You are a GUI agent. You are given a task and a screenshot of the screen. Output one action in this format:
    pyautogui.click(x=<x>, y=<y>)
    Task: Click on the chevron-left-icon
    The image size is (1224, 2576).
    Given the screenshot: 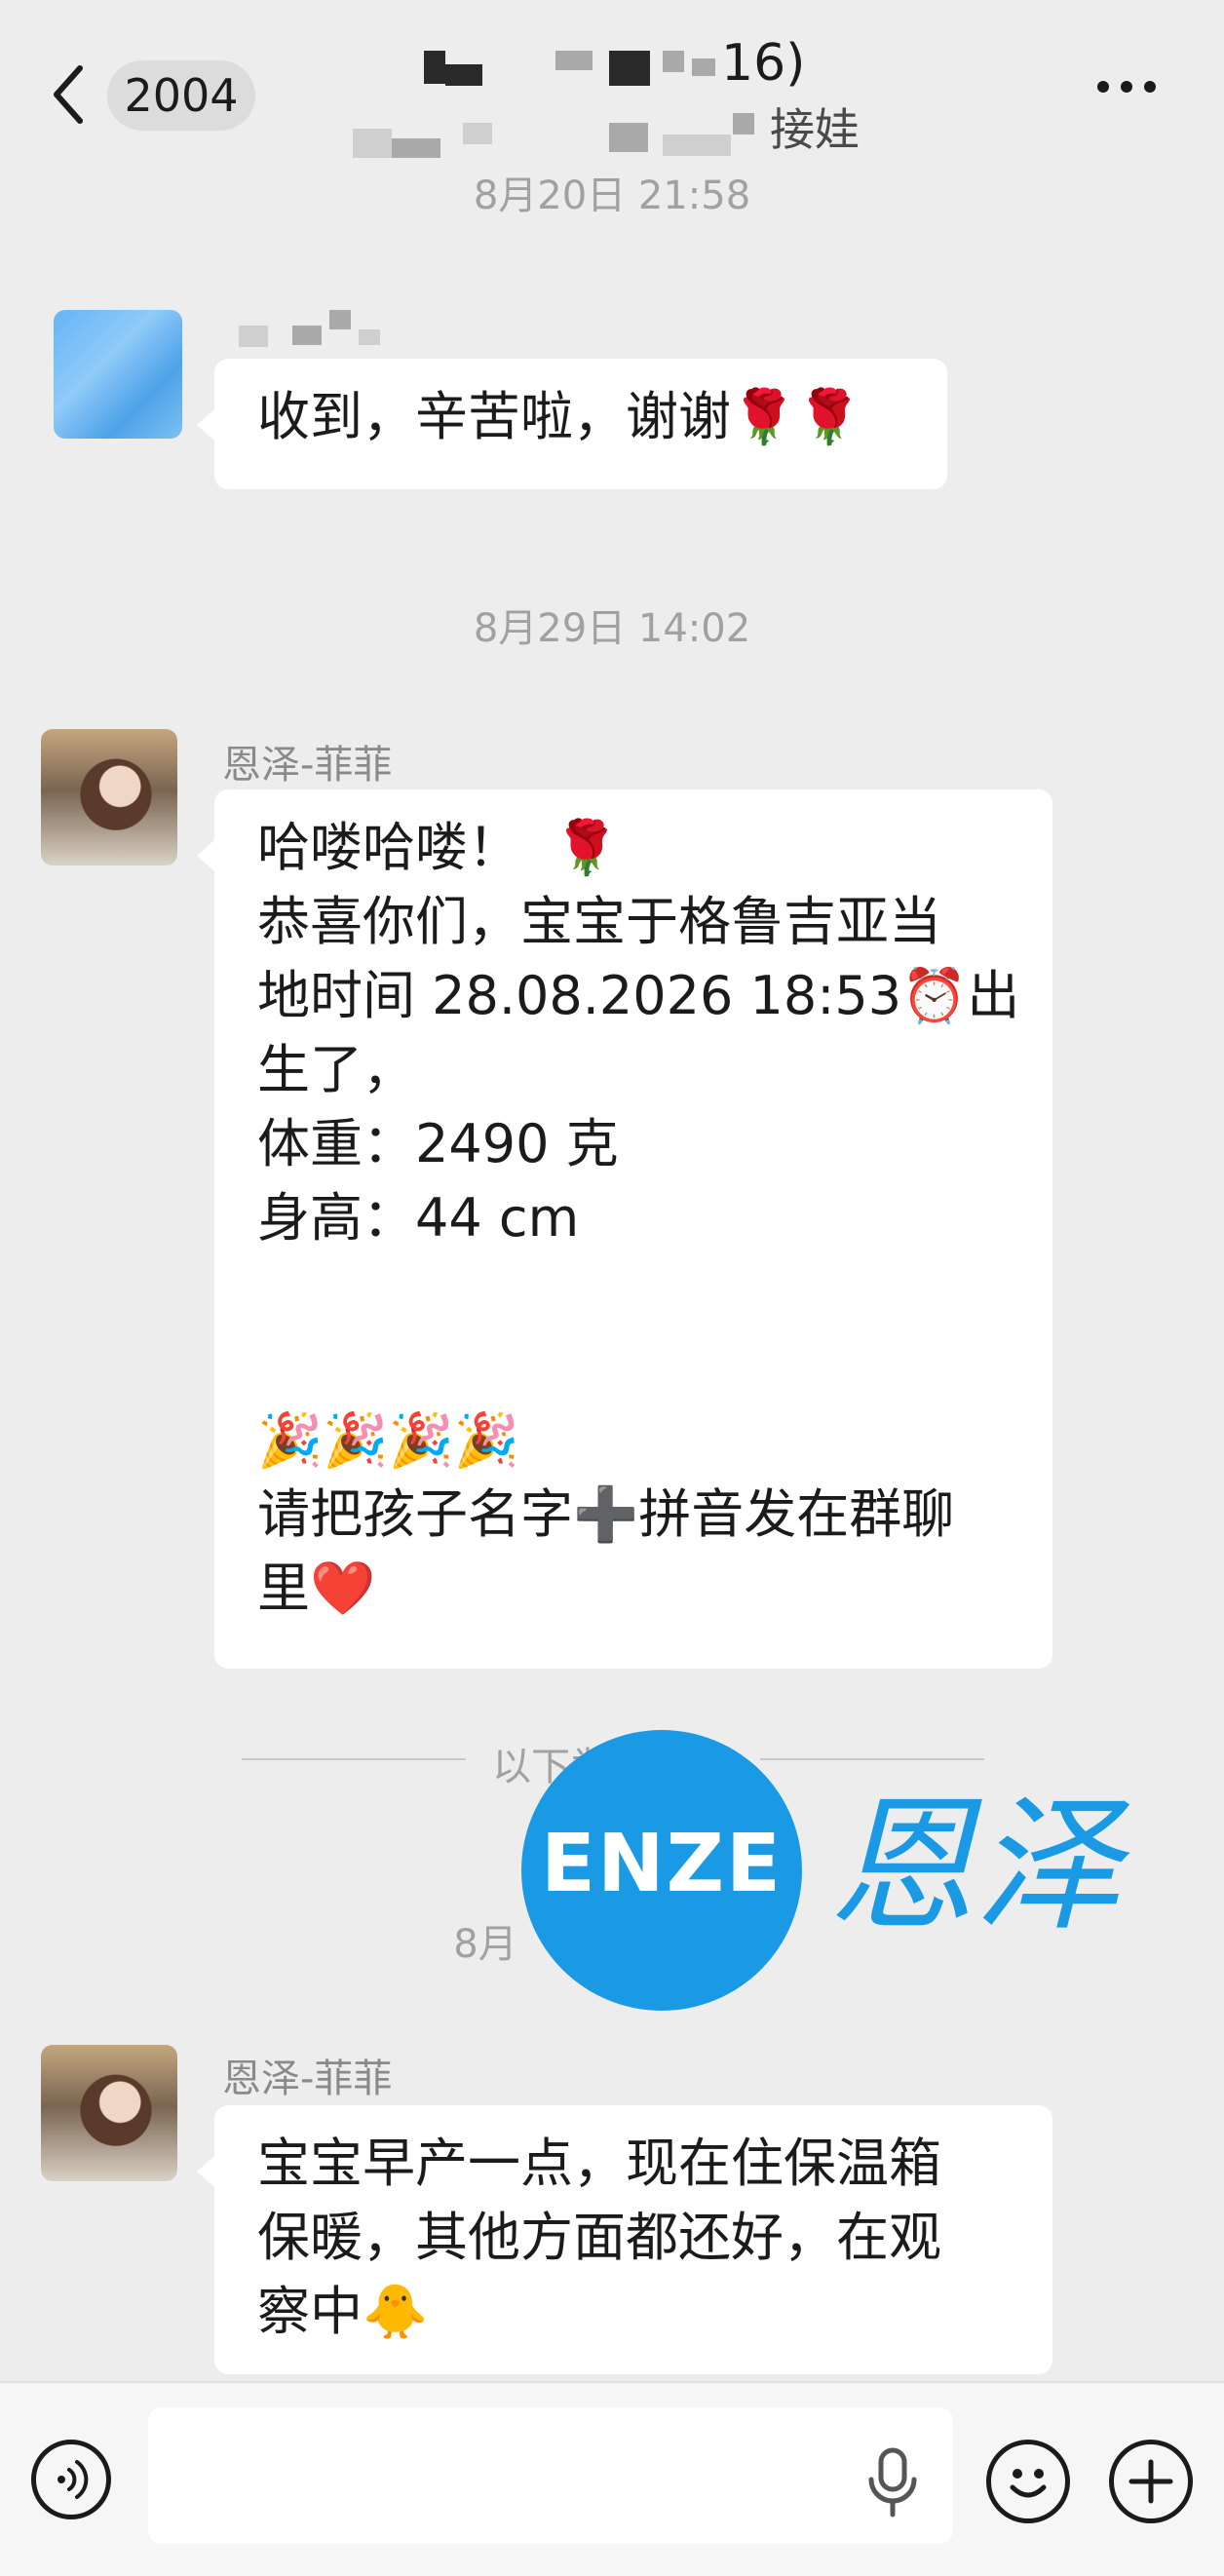 What is the action you would take?
    pyautogui.click(x=68, y=94)
    